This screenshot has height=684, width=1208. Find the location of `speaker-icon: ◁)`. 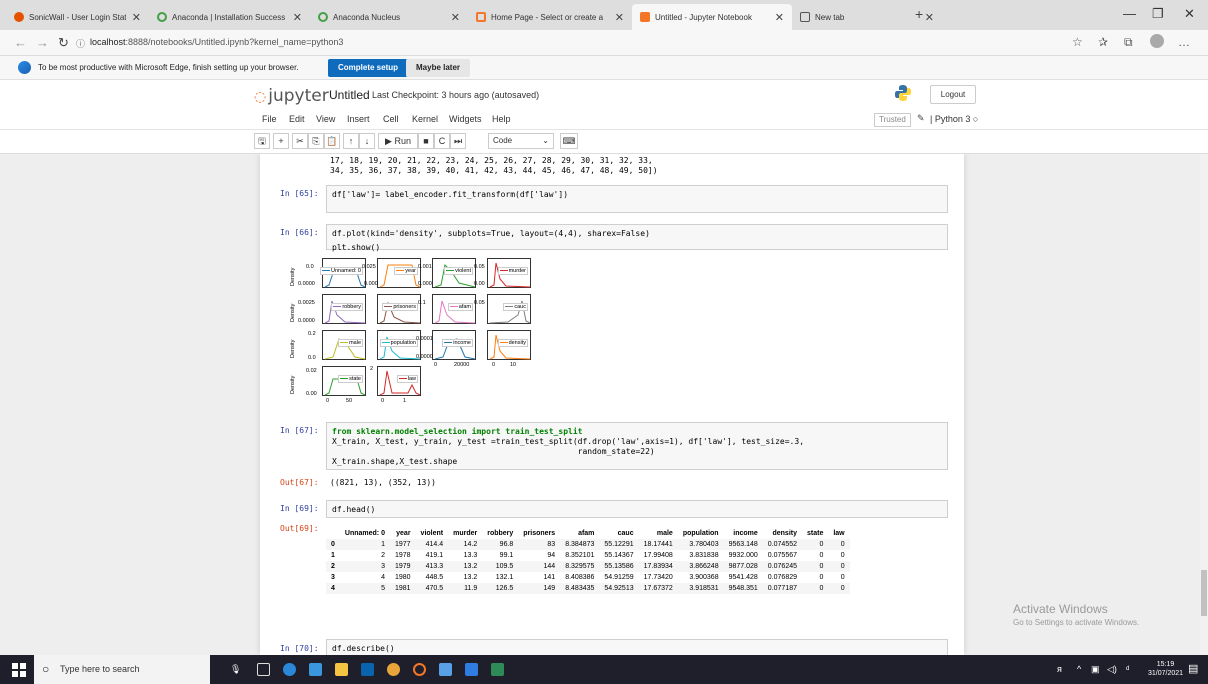

speaker-icon: ◁) is located at coordinates (1112, 669).